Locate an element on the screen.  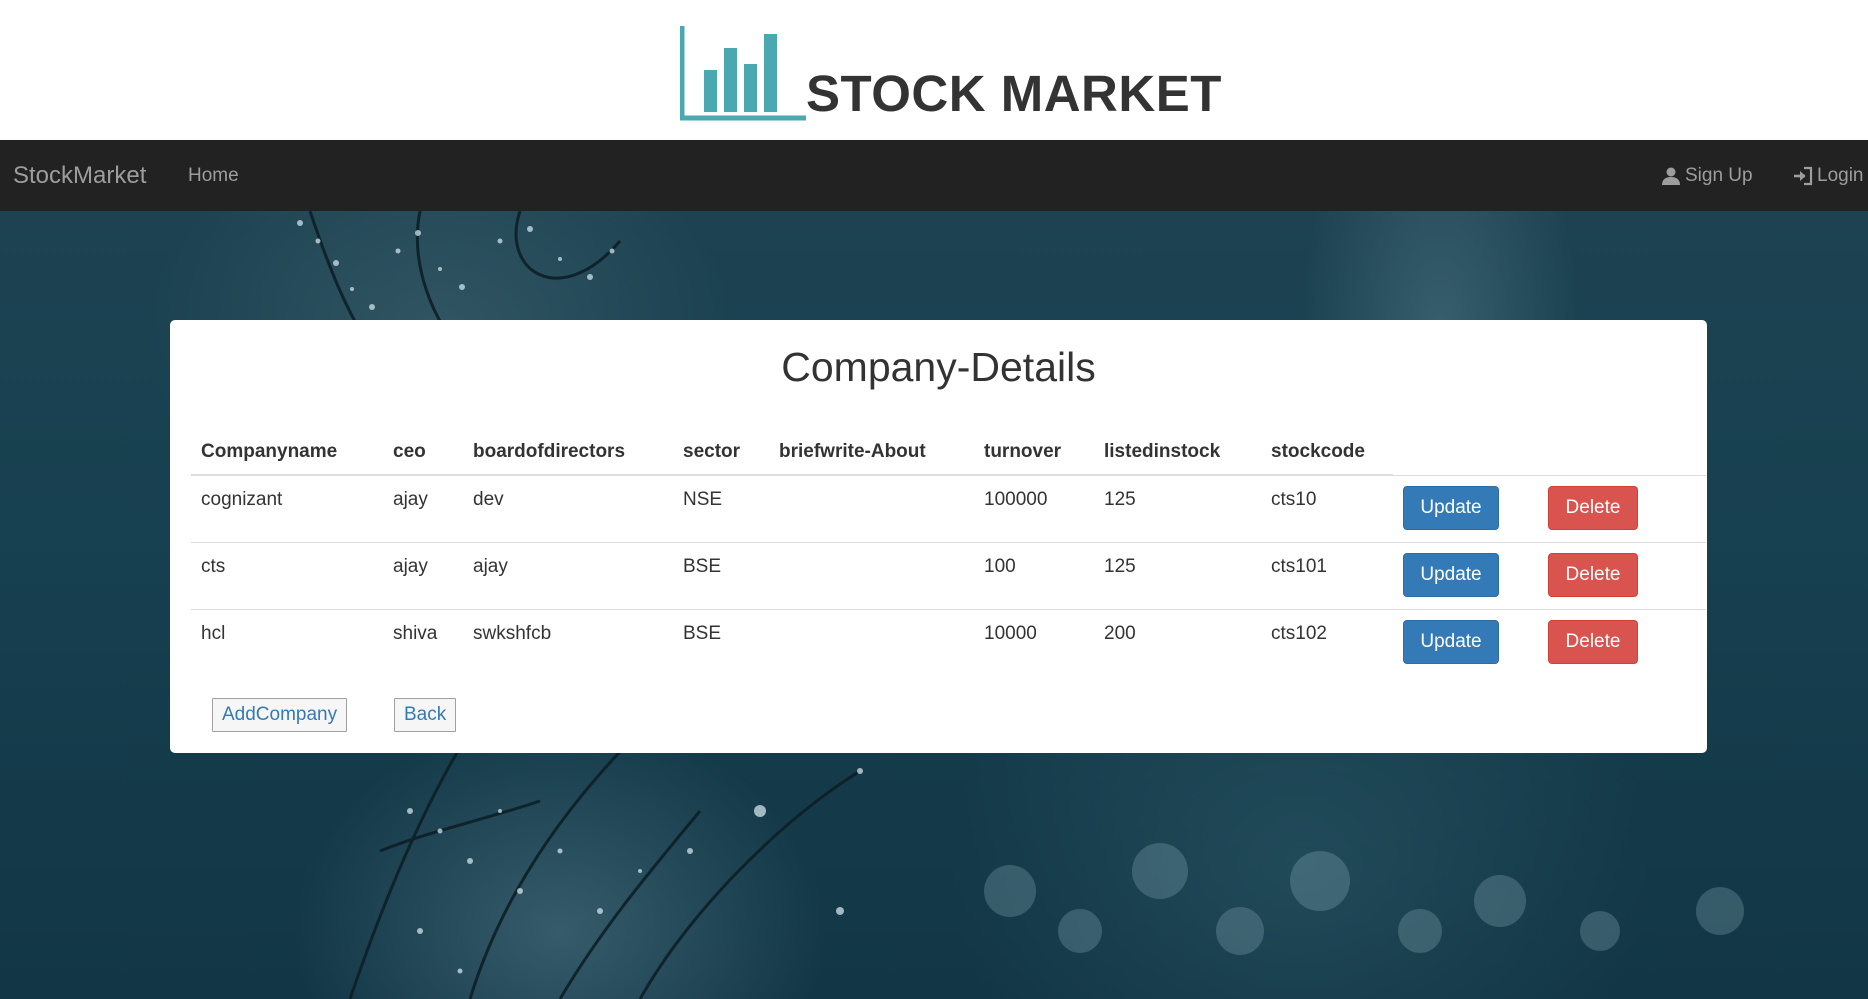
column-header: turnover is located at coordinates (1034, 453).